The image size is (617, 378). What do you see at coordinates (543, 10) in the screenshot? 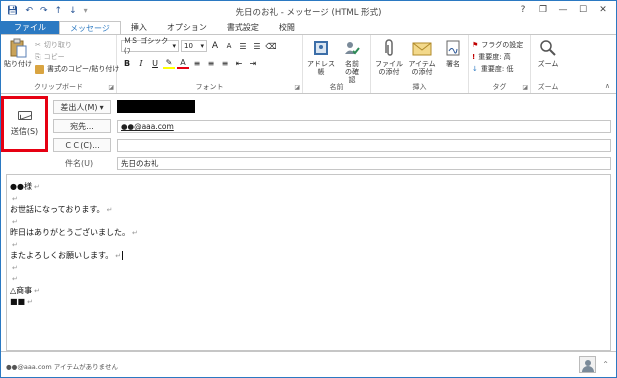
I see `ribbon-display-icon: ❐` at bounding box center [543, 10].